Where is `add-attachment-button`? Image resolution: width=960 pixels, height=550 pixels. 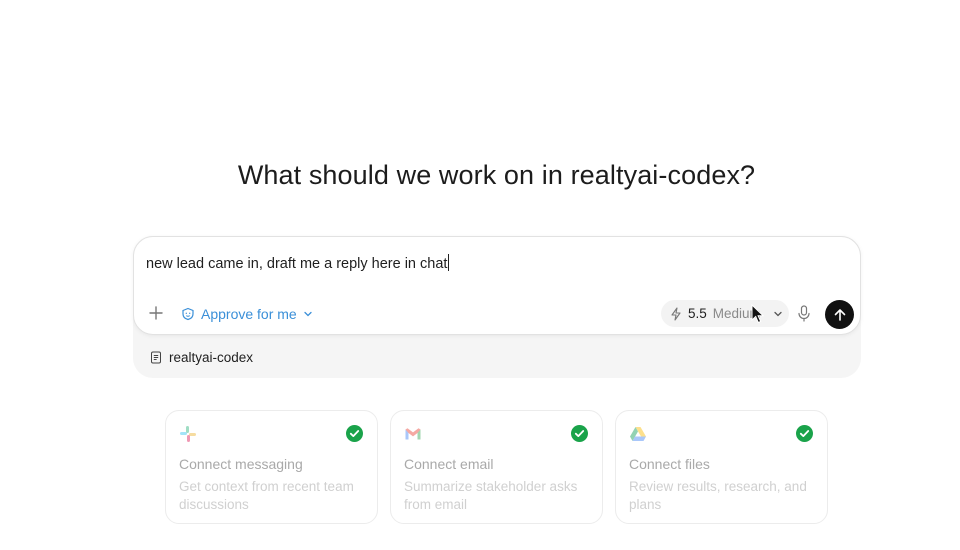
add-attachment-button is located at coordinates (156, 313).